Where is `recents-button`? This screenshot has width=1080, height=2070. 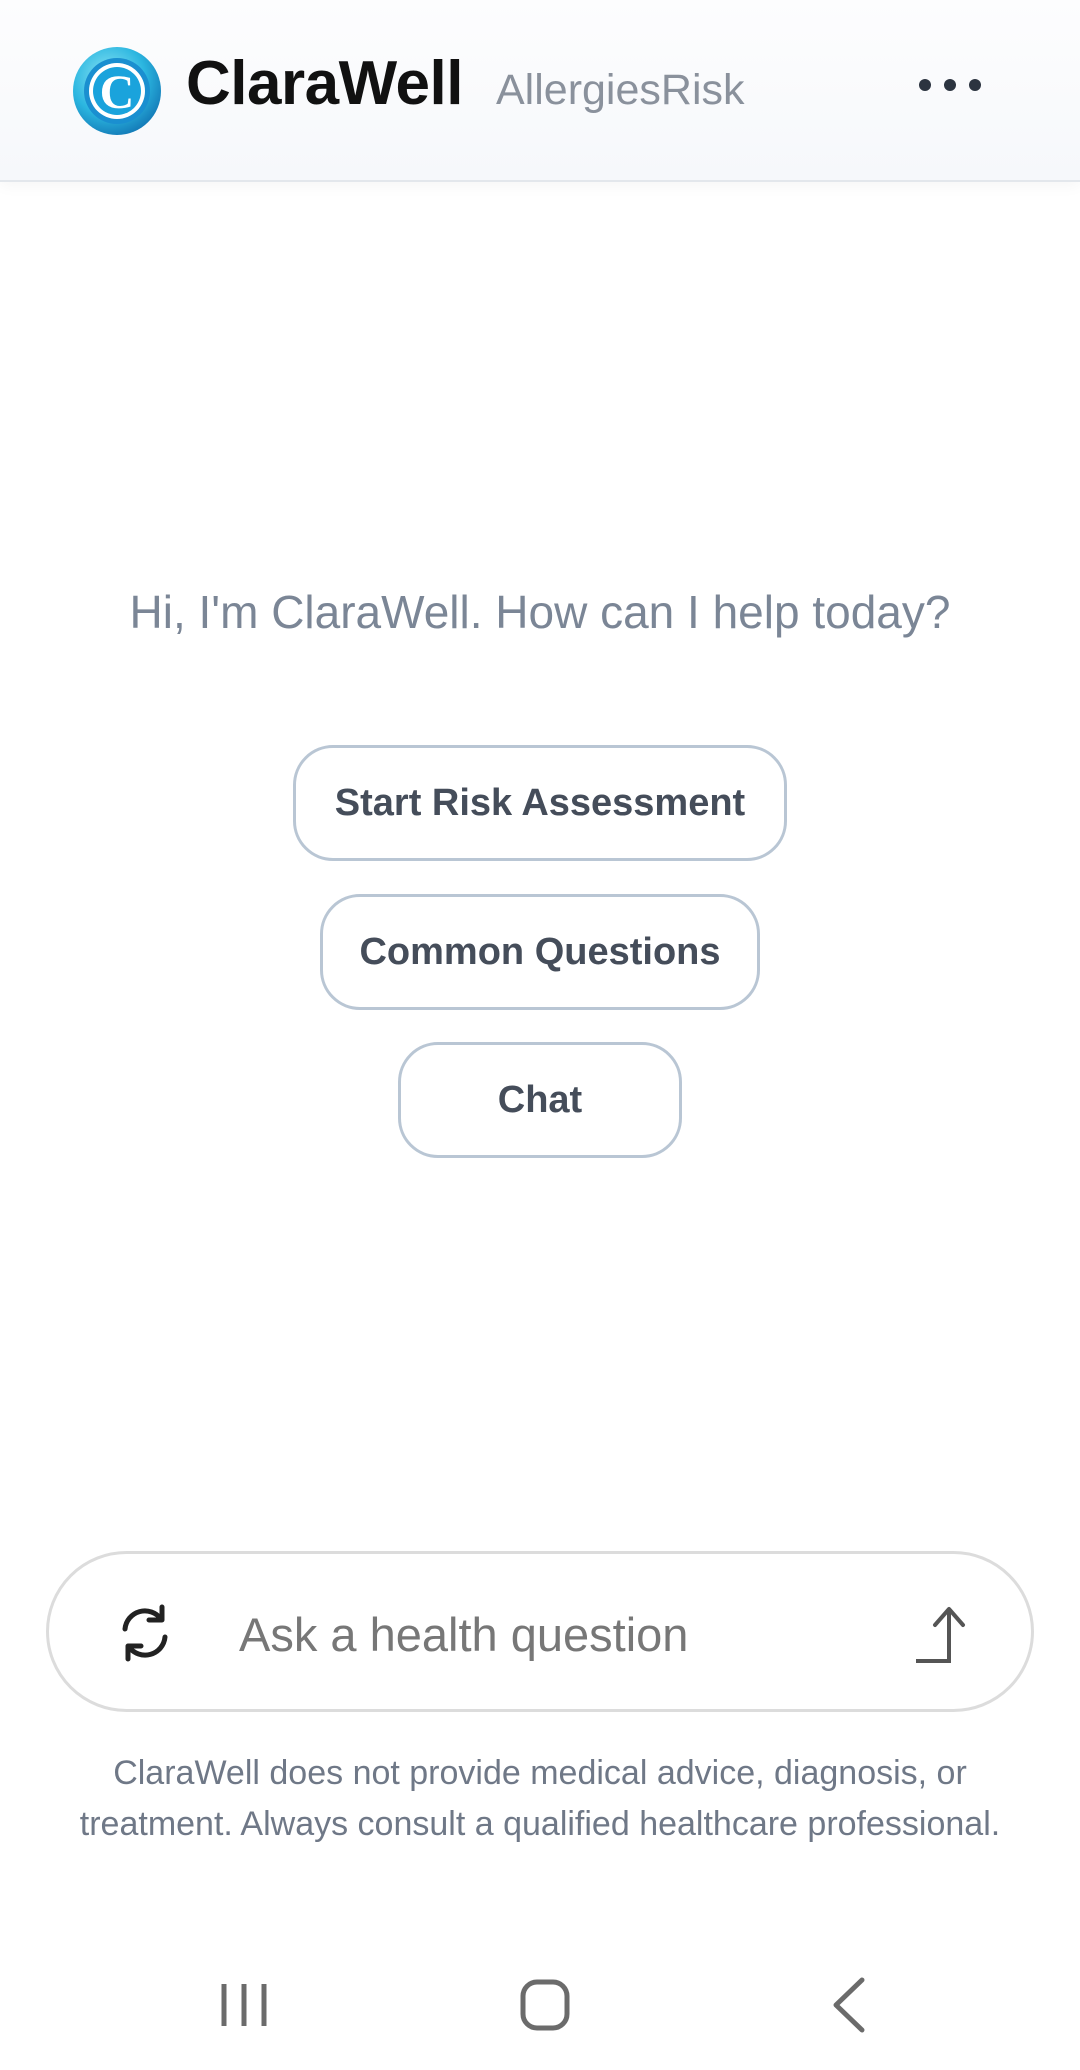
recents-button is located at coordinates (244, 2005).